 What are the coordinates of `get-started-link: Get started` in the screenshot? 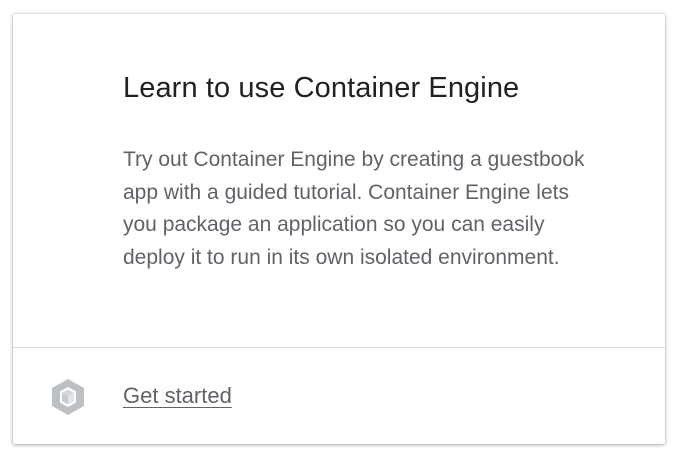 It's located at (177, 396).